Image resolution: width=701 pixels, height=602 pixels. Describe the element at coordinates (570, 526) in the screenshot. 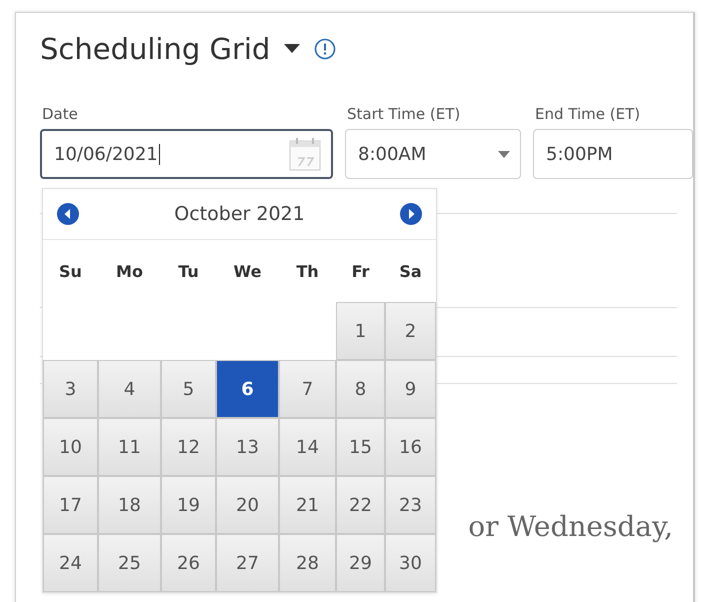

I see `heading-text: or Wednesday,` at that location.